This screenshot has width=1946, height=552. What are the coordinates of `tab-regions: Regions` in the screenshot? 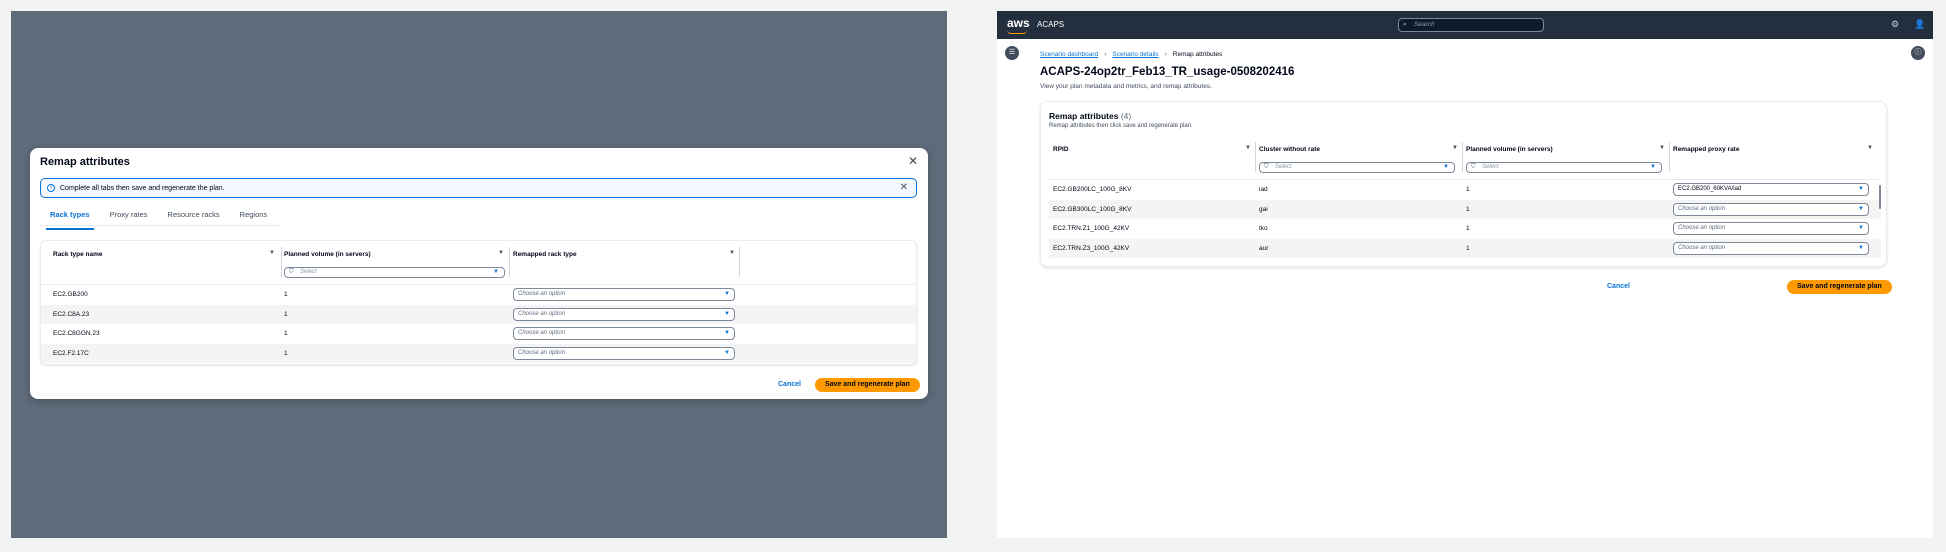 It's located at (254, 216).